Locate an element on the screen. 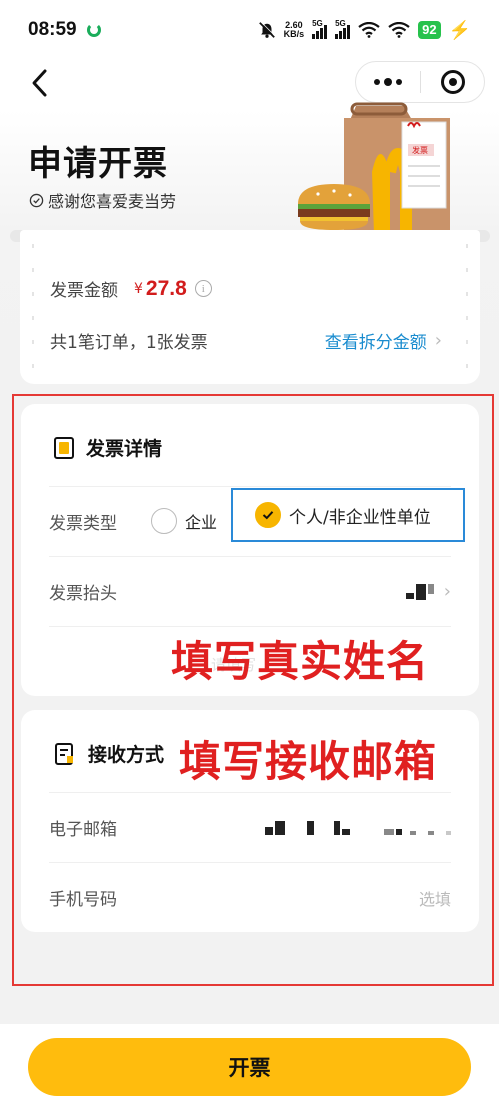  signal-label-2: 5G is located at coordinates (340, 23).